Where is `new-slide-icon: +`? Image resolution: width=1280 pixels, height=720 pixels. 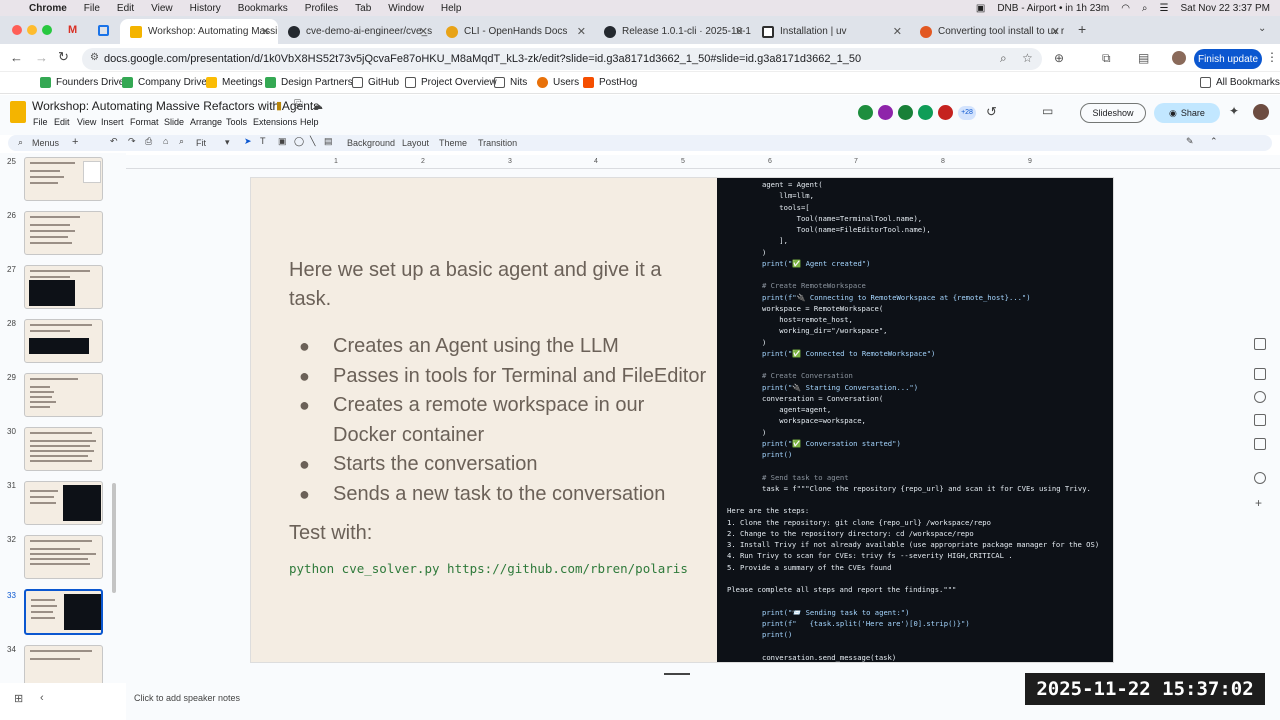
new-slide-icon: + is located at coordinates (75, 142).